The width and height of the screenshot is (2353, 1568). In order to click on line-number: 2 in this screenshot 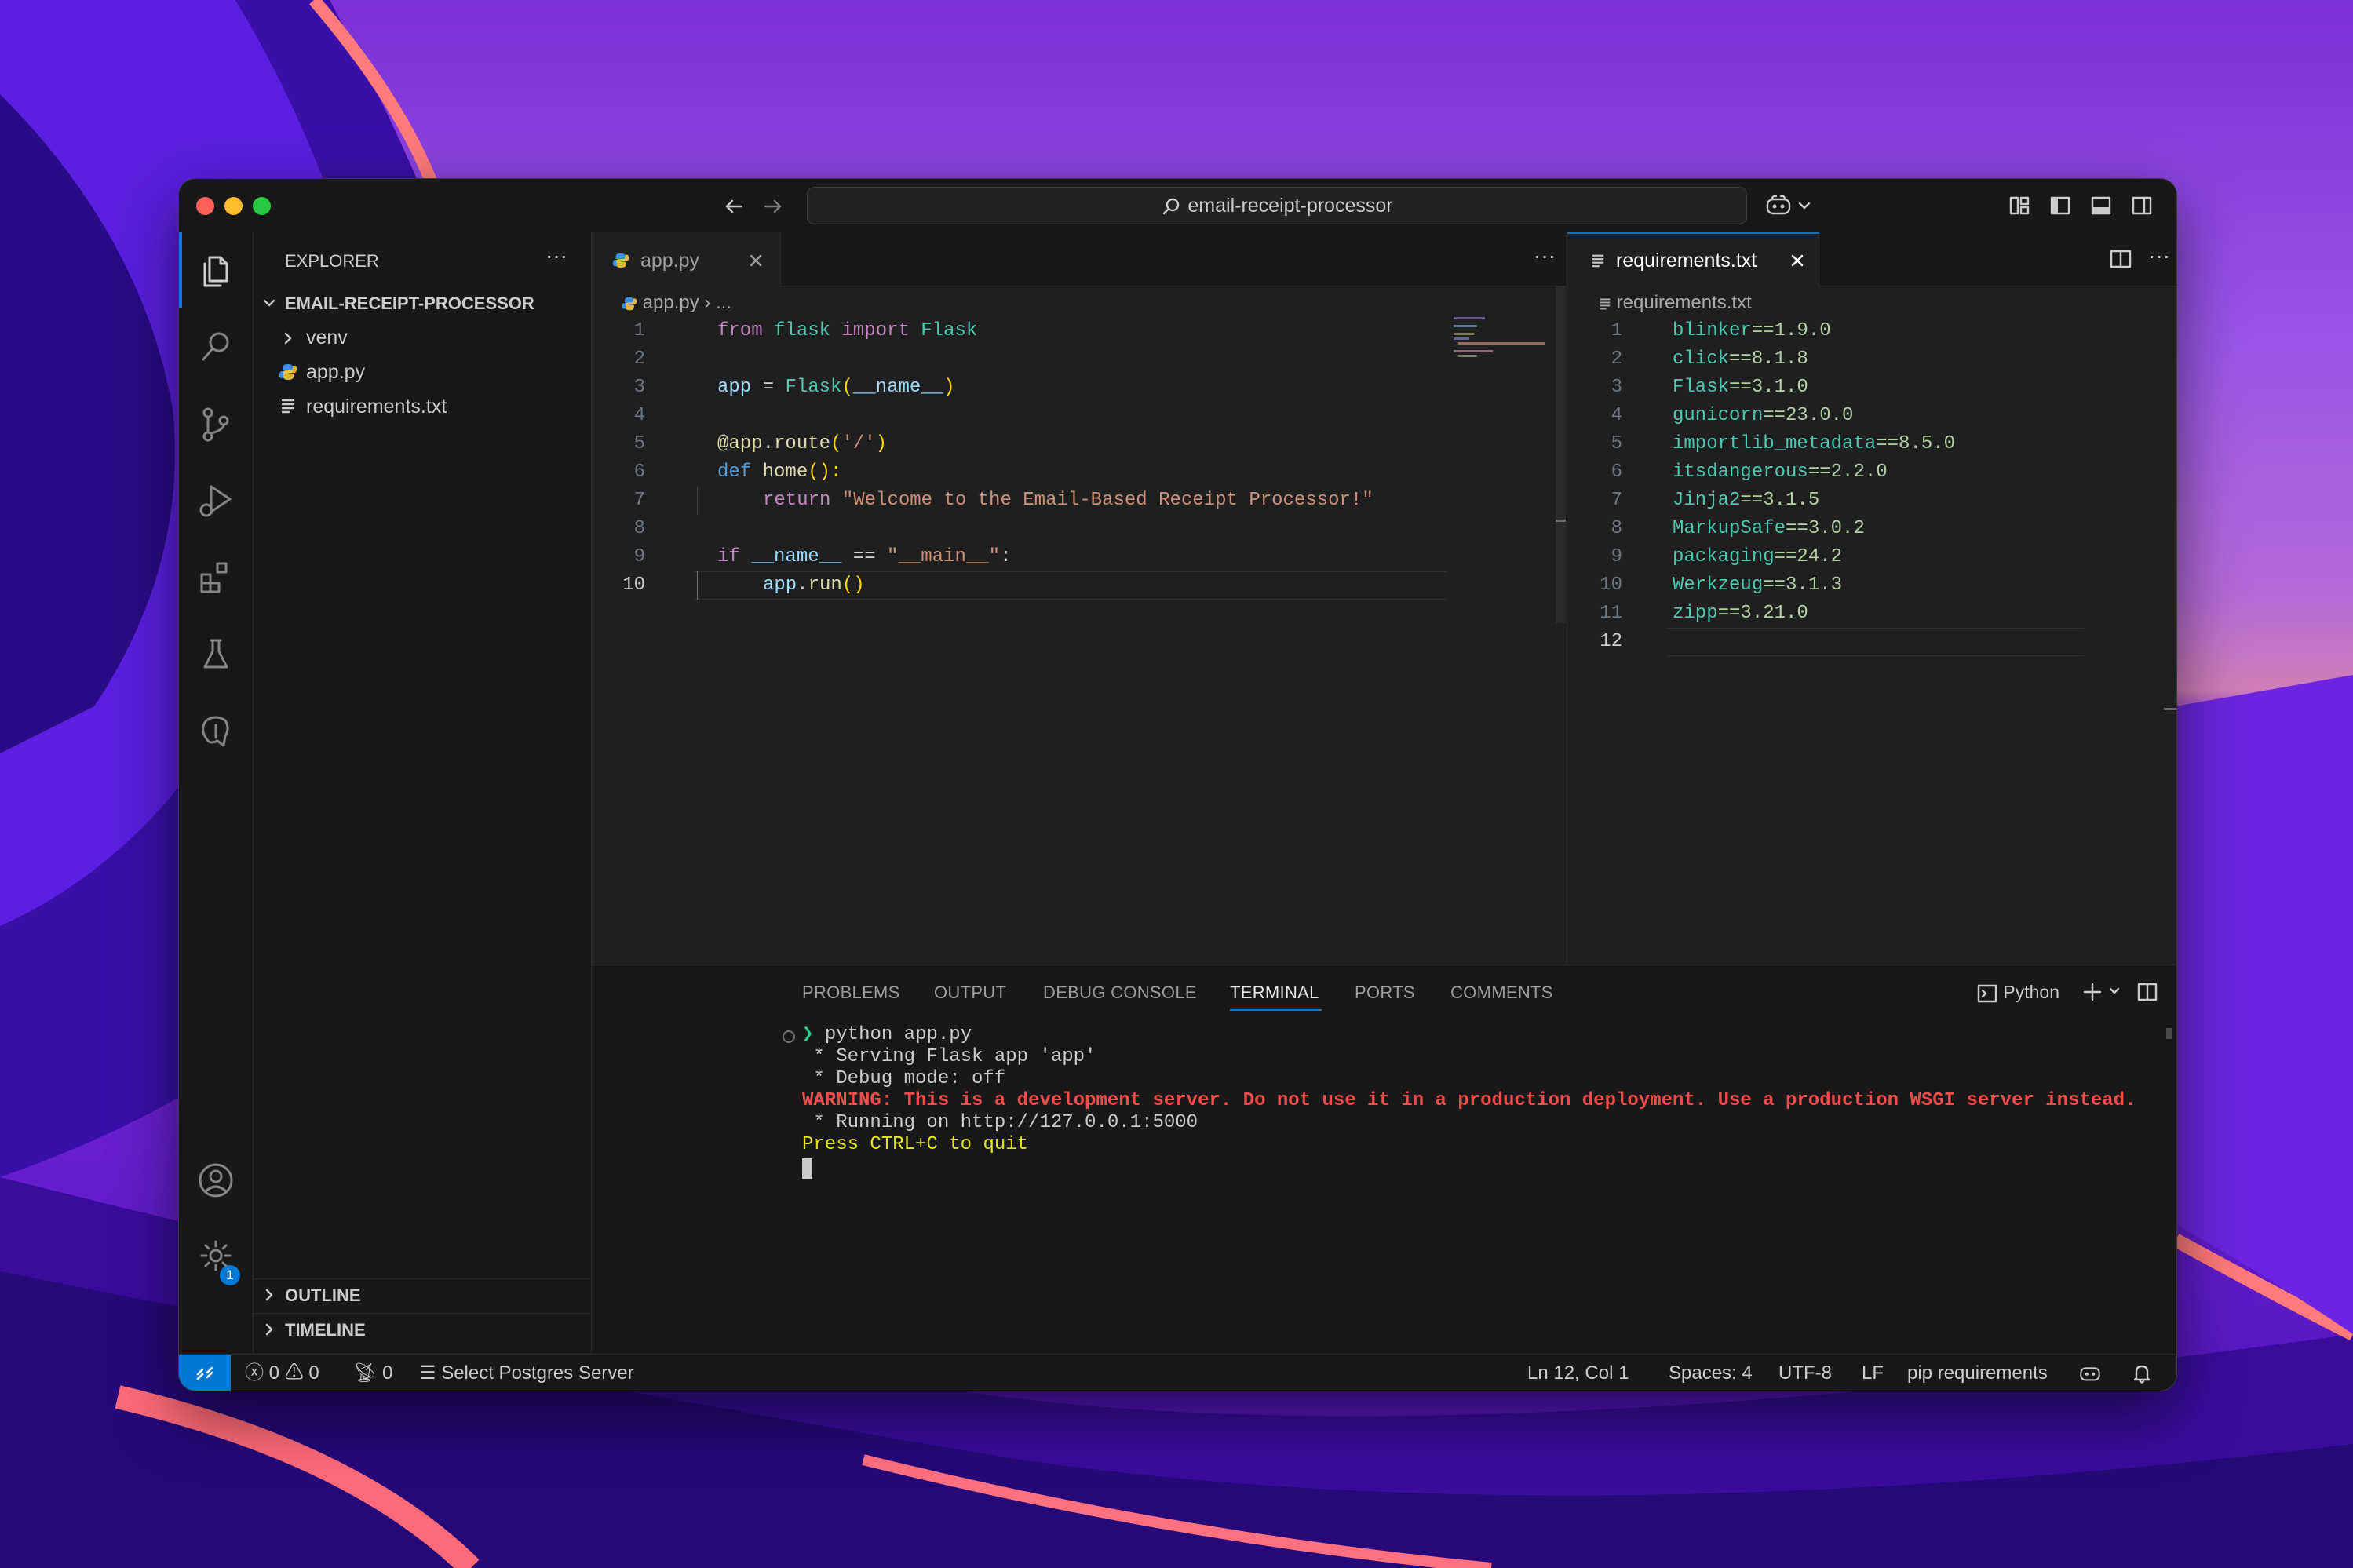, I will do `click(639, 359)`.